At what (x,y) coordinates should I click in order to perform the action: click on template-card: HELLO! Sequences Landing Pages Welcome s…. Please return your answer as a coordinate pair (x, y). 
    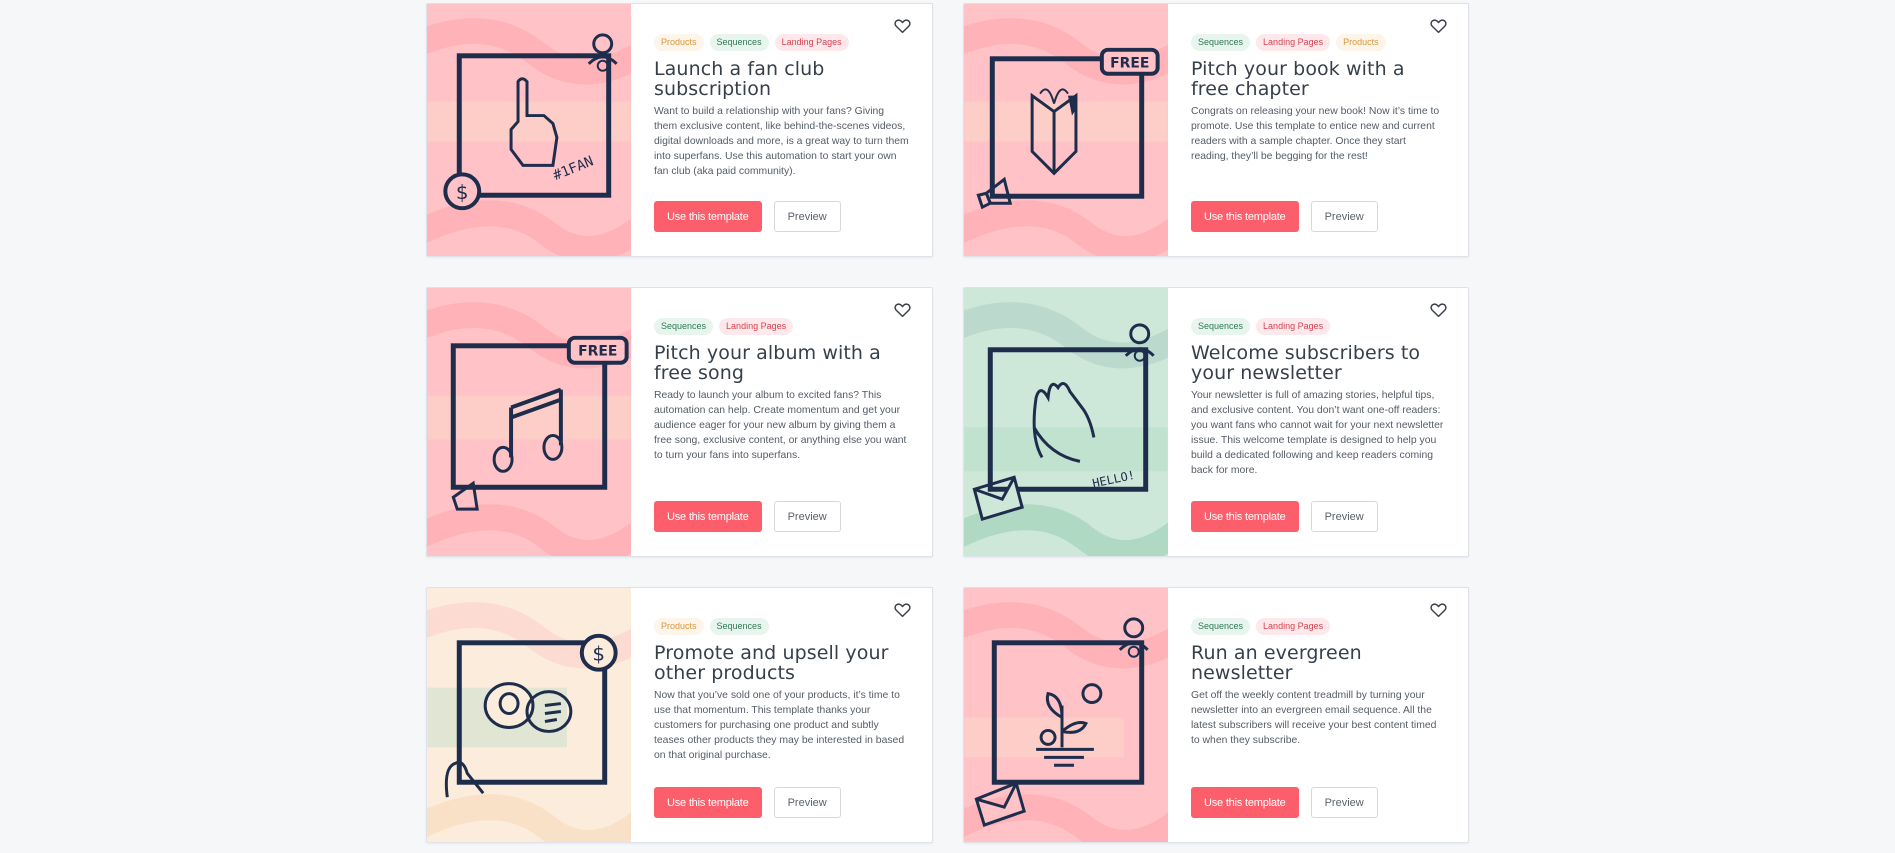
    Looking at the image, I should click on (1216, 422).